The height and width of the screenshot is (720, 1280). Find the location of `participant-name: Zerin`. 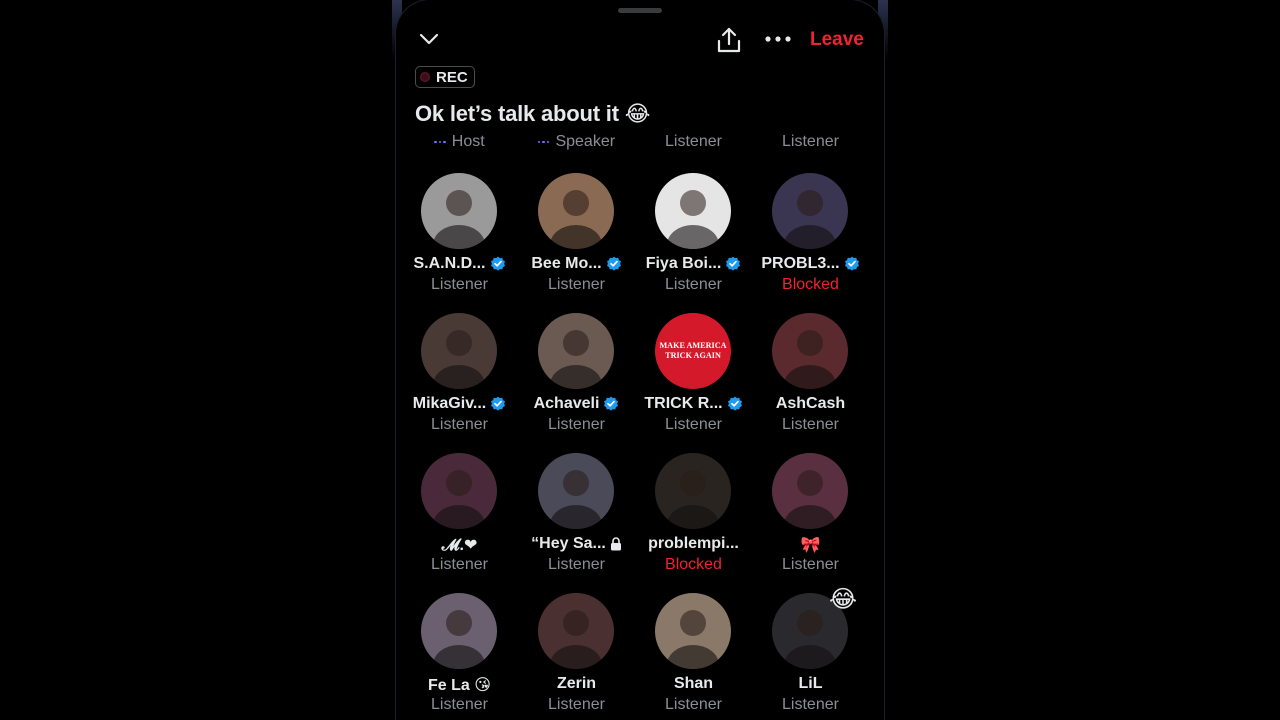

participant-name: Zerin is located at coordinates (576, 683).